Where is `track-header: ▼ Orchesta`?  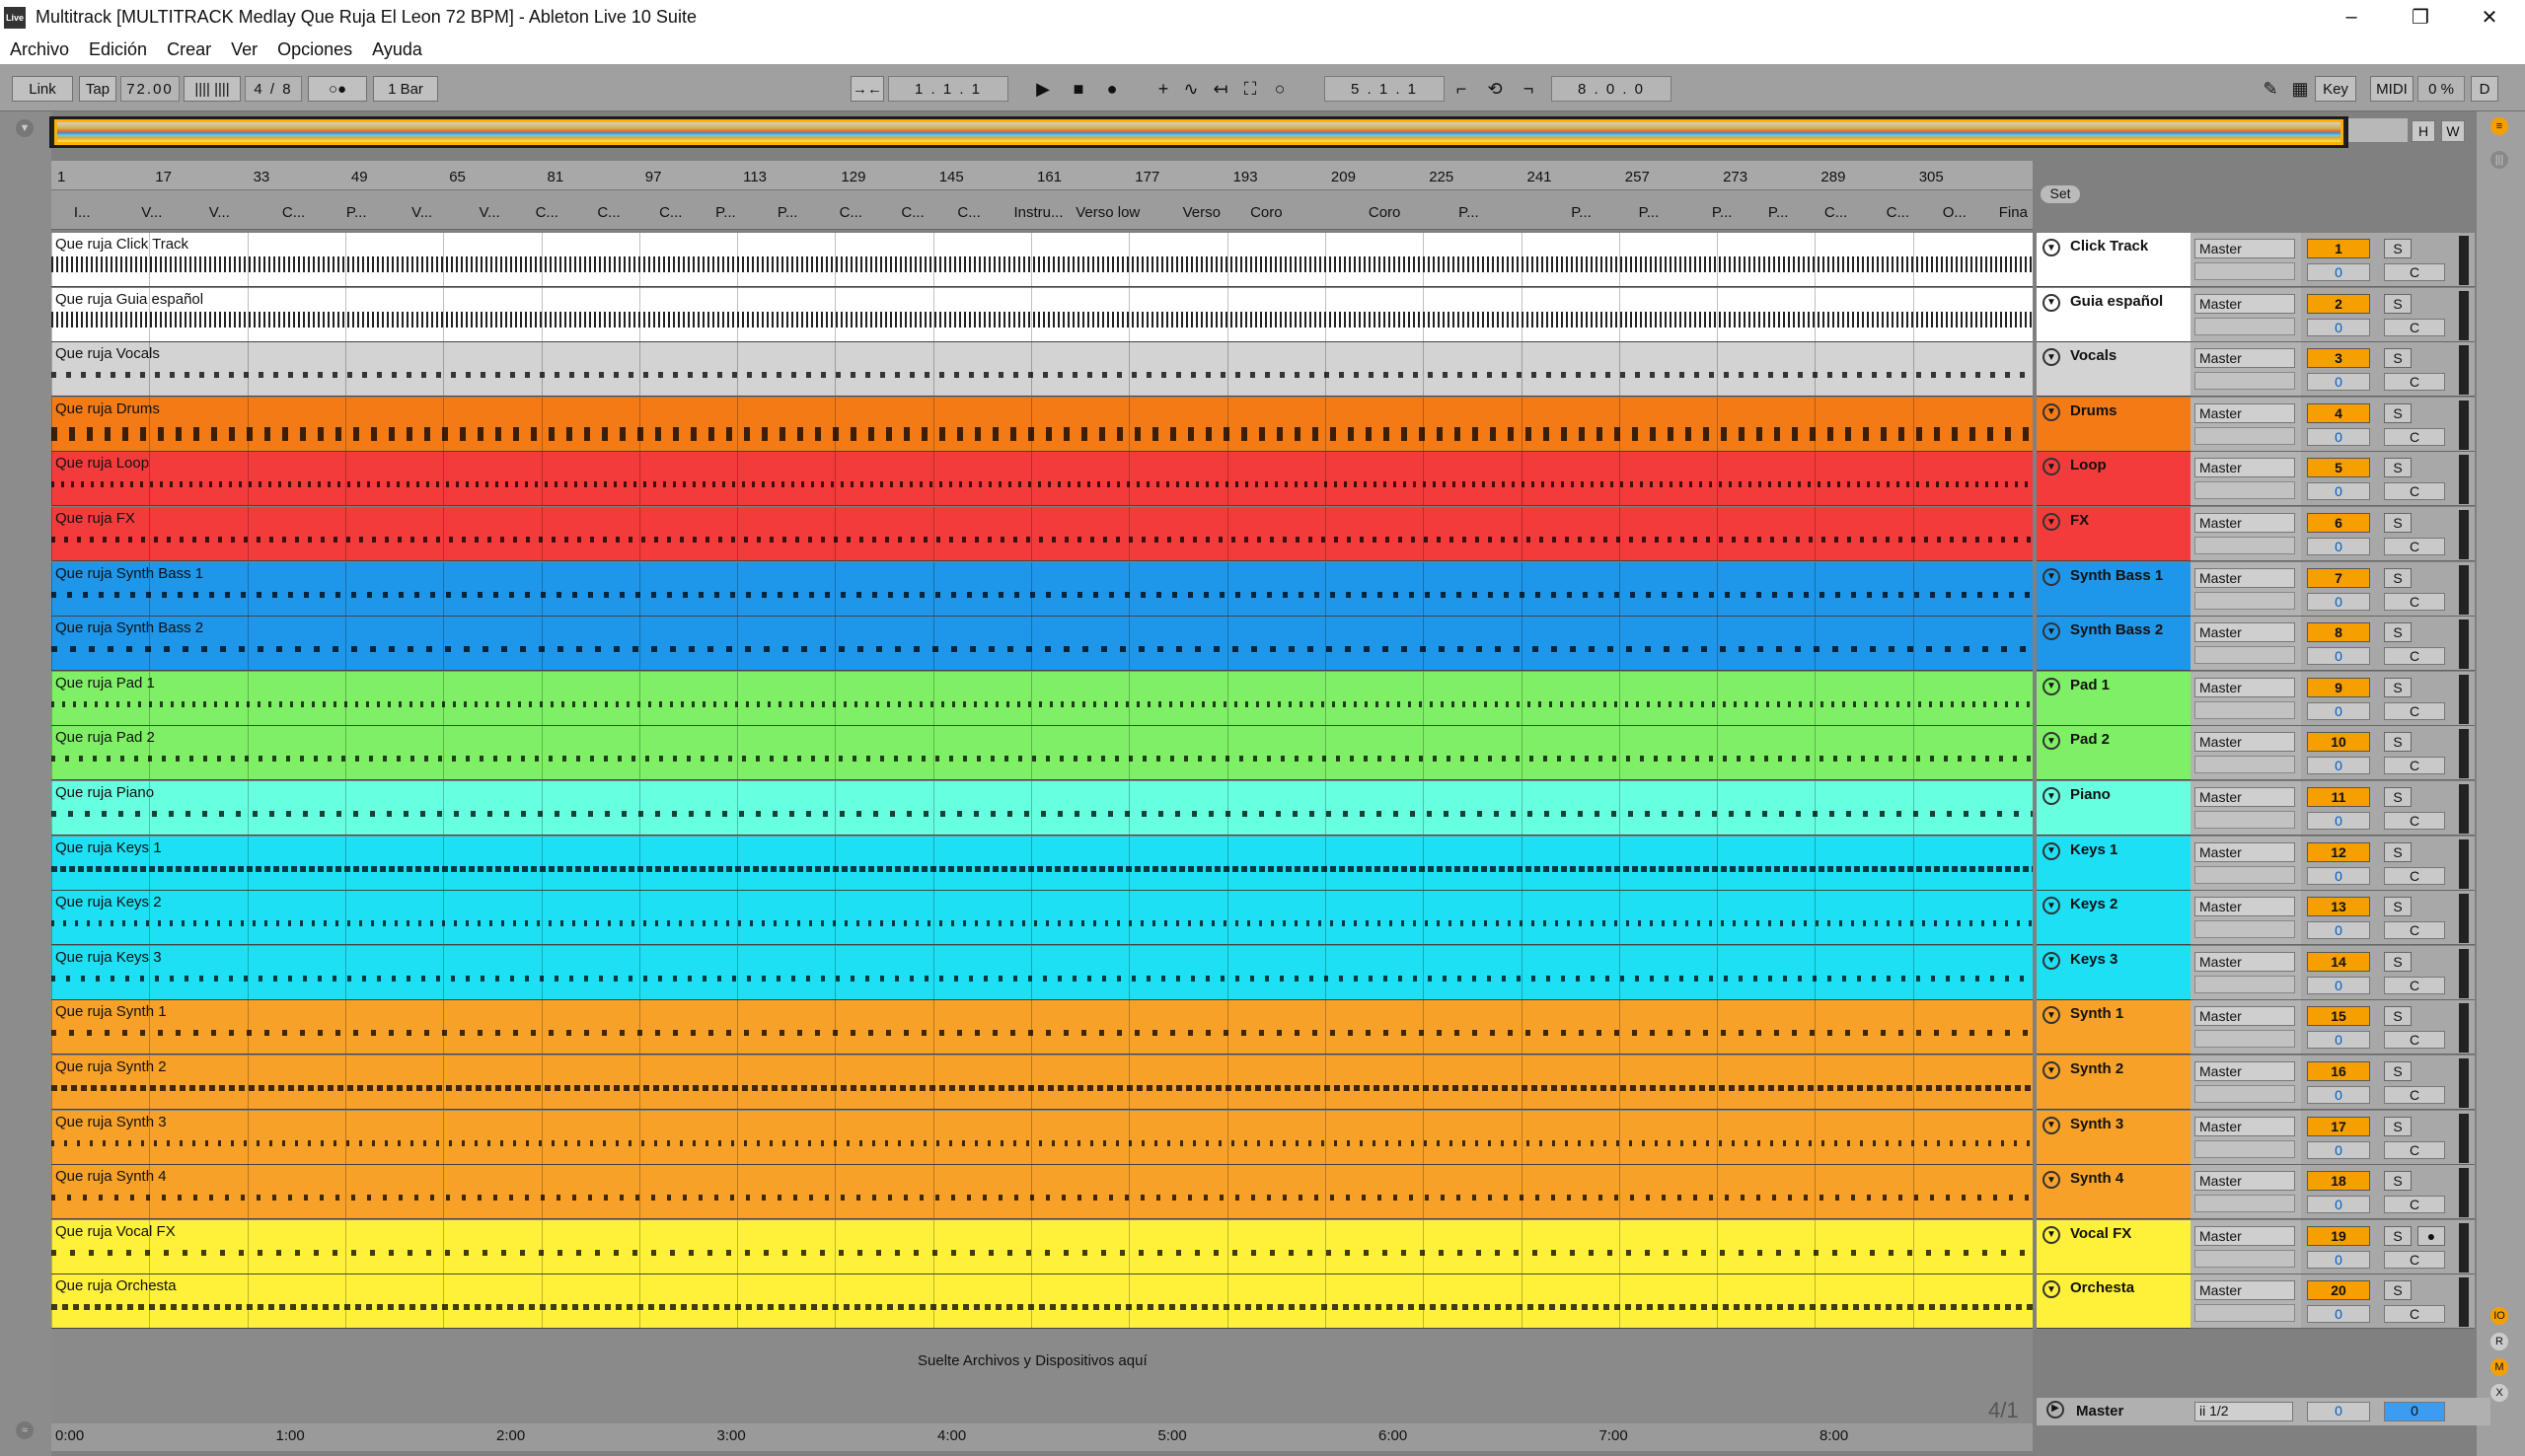 track-header: ▼ Orchesta is located at coordinates (2114, 1302).